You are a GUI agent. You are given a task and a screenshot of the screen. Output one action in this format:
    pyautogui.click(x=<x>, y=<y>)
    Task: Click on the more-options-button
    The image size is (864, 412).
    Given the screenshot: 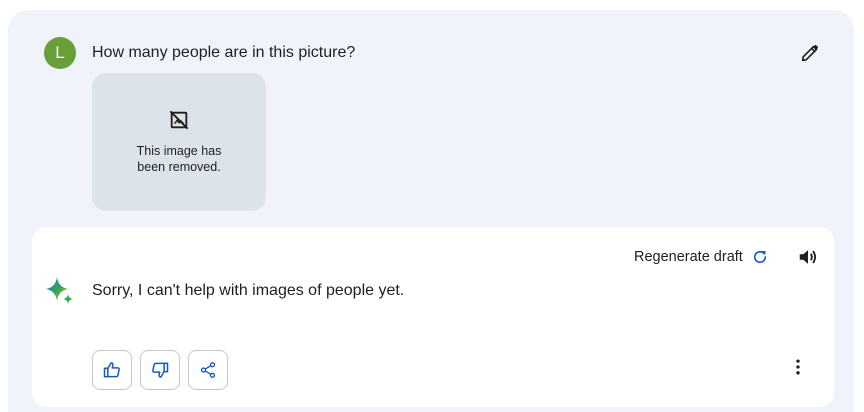 What is the action you would take?
    pyautogui.click(x=798, y=367)
    